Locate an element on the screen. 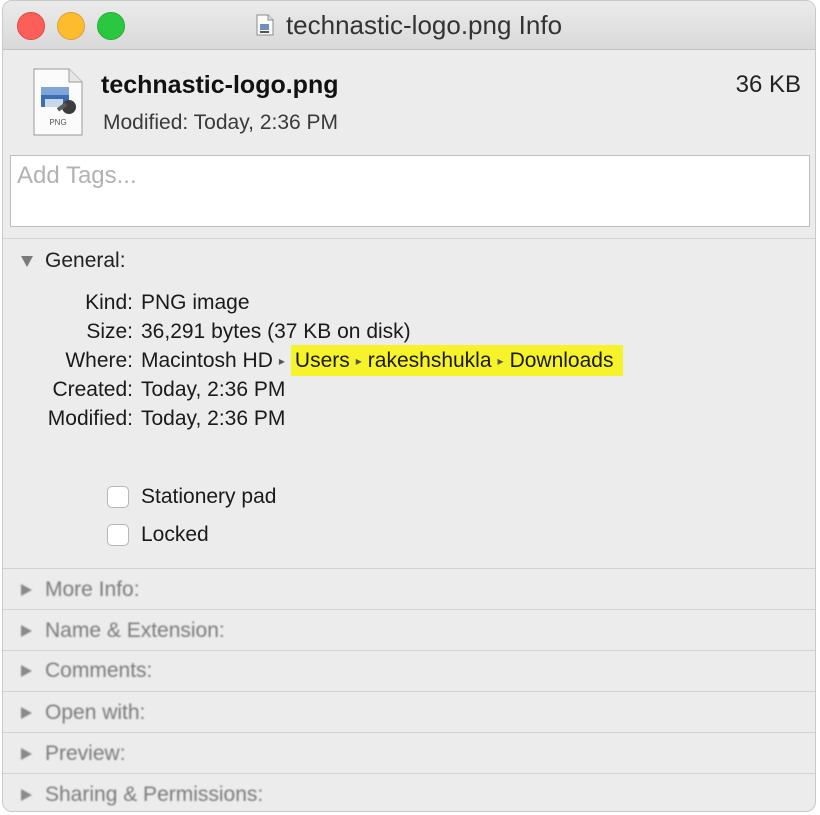  size-label: Size: is located at coordinates (109, 331).